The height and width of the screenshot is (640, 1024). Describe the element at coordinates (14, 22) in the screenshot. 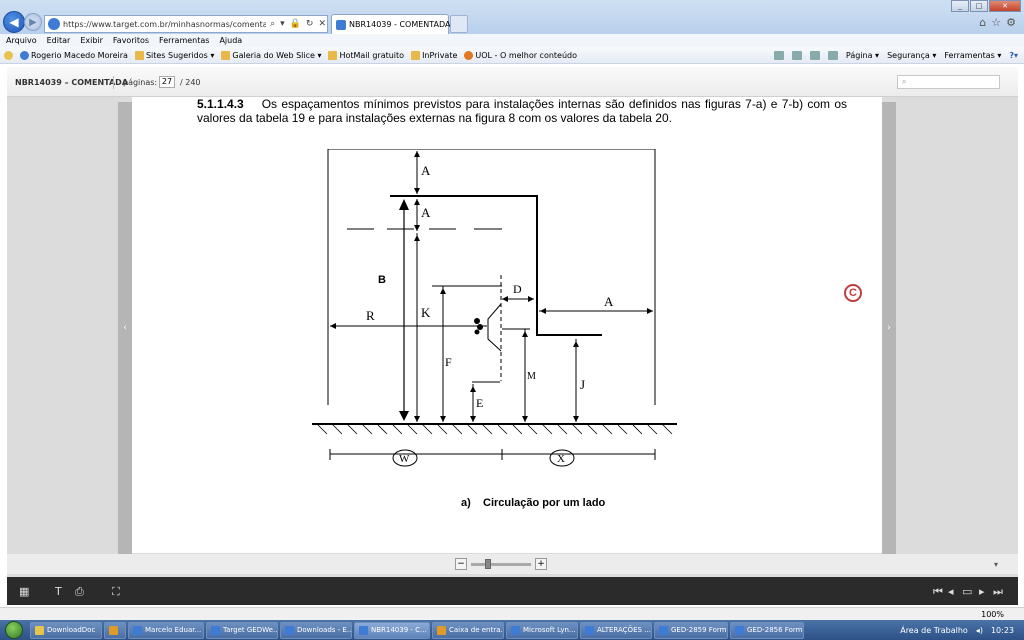

I see `back-button: ◀` at that location.